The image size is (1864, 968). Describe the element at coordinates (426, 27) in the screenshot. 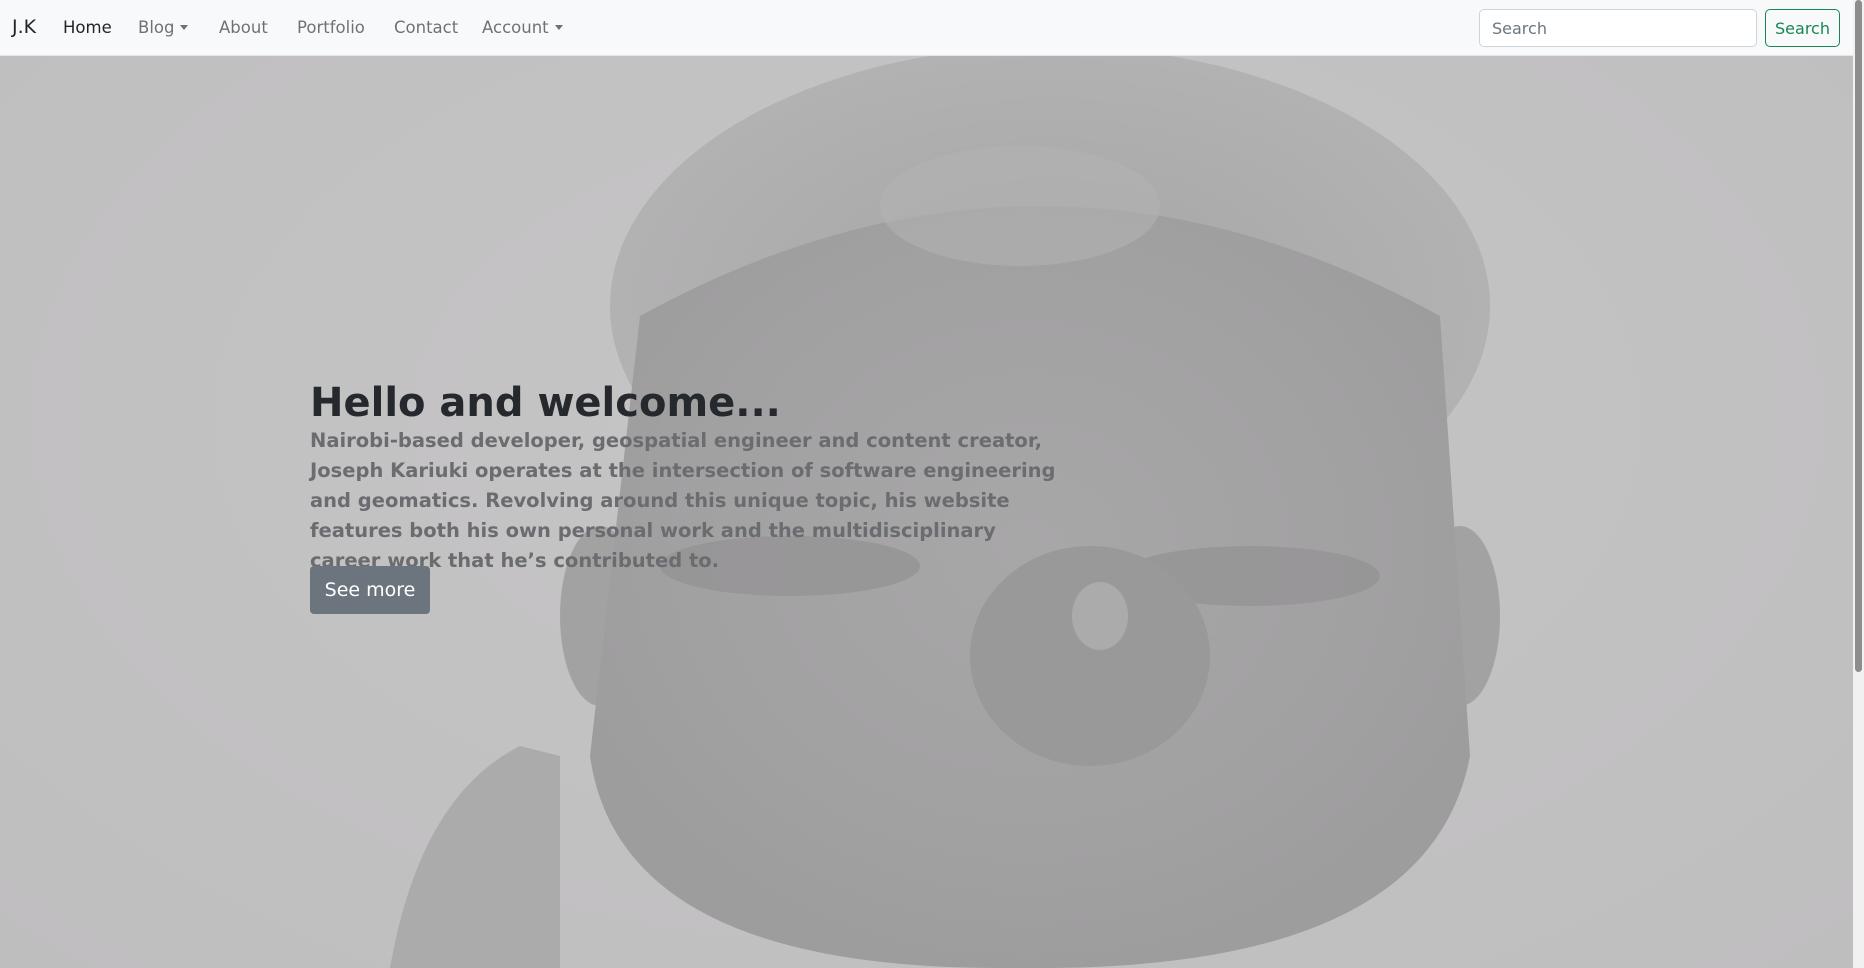

I see `nav-item-contact: Contact` at that location.